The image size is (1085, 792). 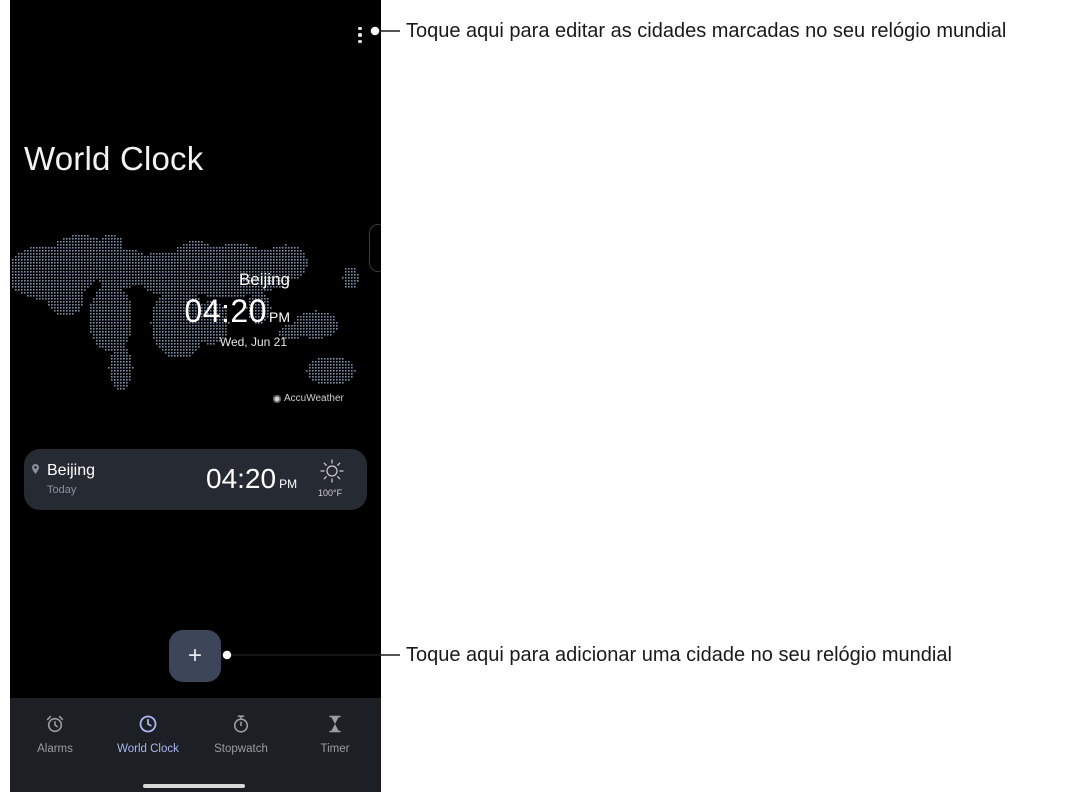 What do you see at coordinates (375, 31) in the screenshot?
I see `callout-dot-menu` at bounding box center [375, 31].